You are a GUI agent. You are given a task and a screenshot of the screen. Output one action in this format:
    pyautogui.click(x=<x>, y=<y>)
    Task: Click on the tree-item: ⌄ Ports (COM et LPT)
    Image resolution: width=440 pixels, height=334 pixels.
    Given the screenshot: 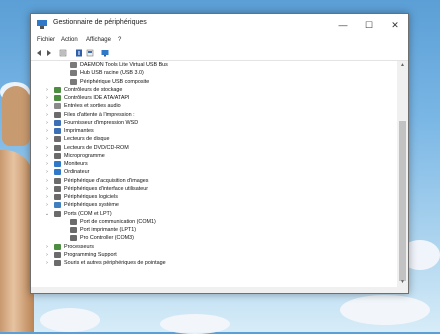 What is the action you would take?
    pyautogui.click(x=214, y=214)
    